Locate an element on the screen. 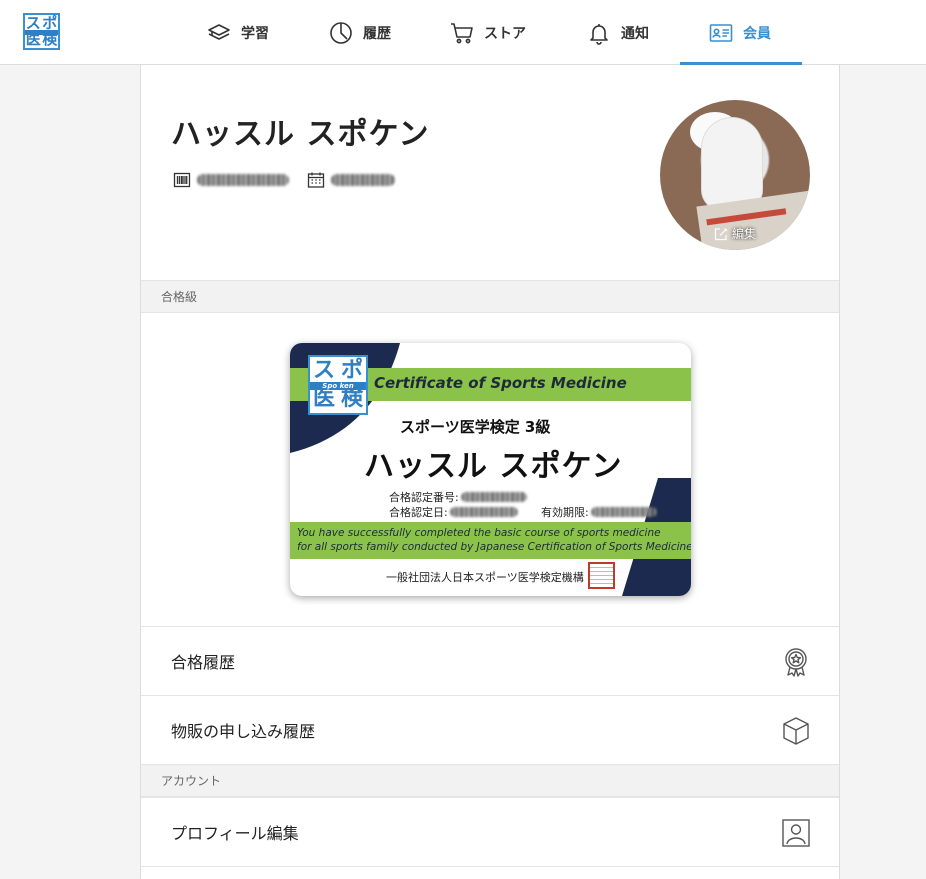 The height and width of the screenshot is (879, 926). nav-item-label: 会員 is located at coordinates (757, 33).